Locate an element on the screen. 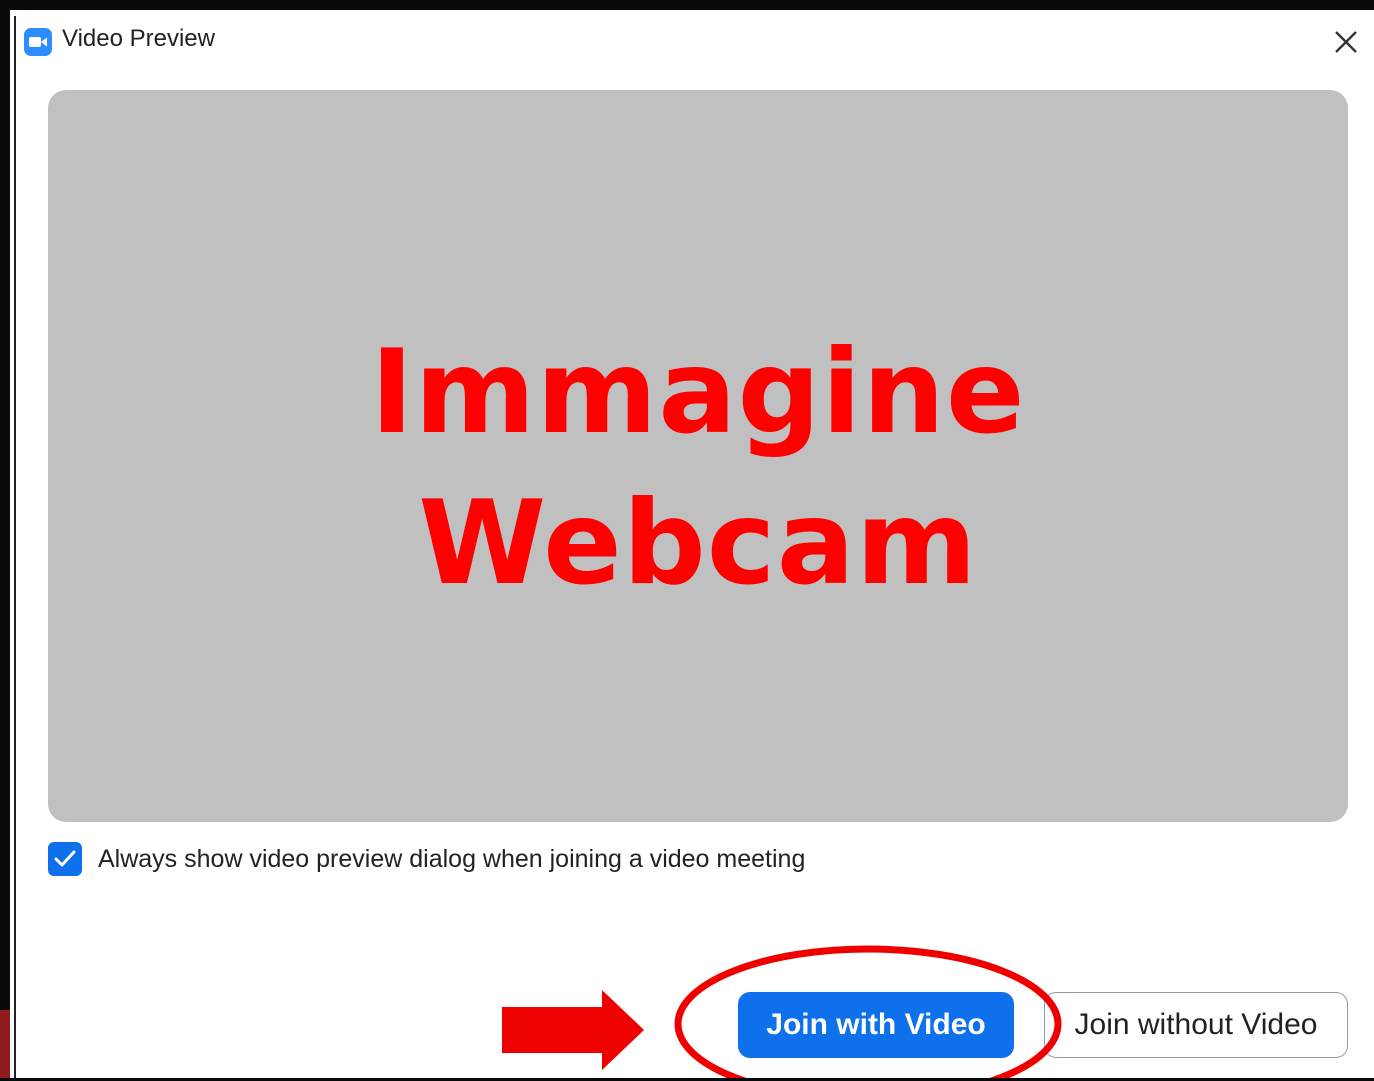  checkmark-icon is located at coordinates (65, 858).